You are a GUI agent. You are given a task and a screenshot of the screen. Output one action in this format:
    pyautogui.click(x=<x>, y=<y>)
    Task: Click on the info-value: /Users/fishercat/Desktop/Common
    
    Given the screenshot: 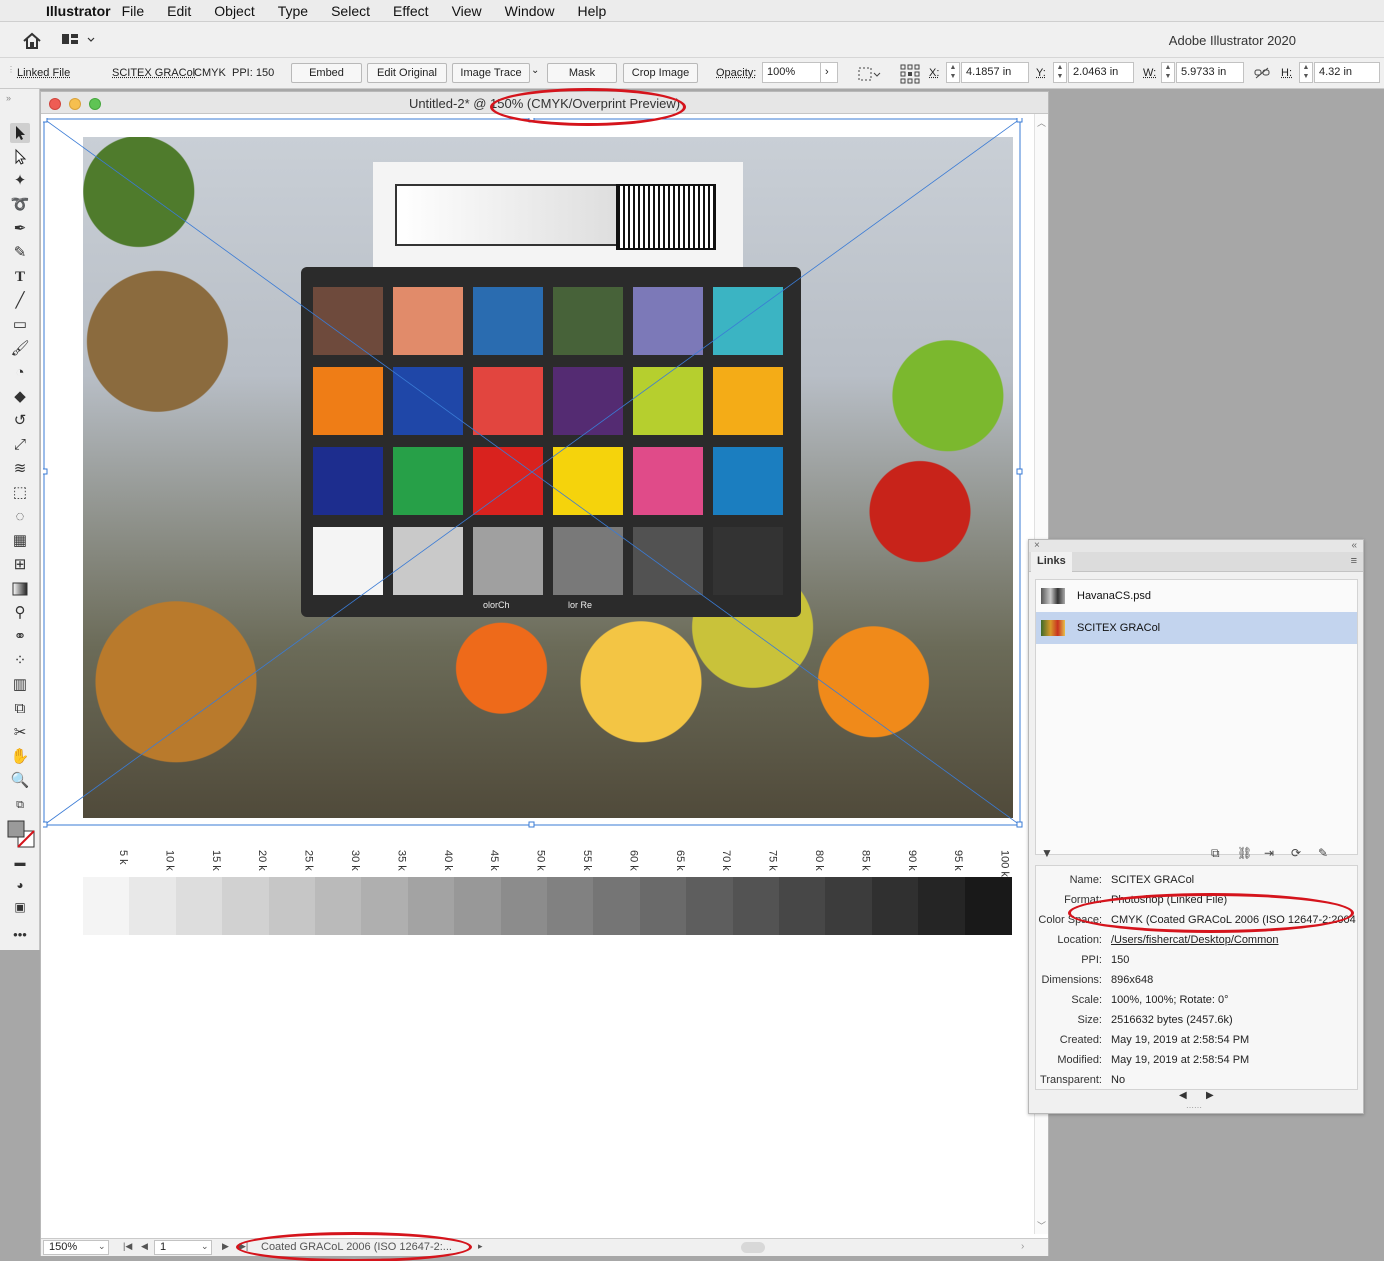 What is the action you would take?
    pyautogui.click(x=1195, y=940)
    